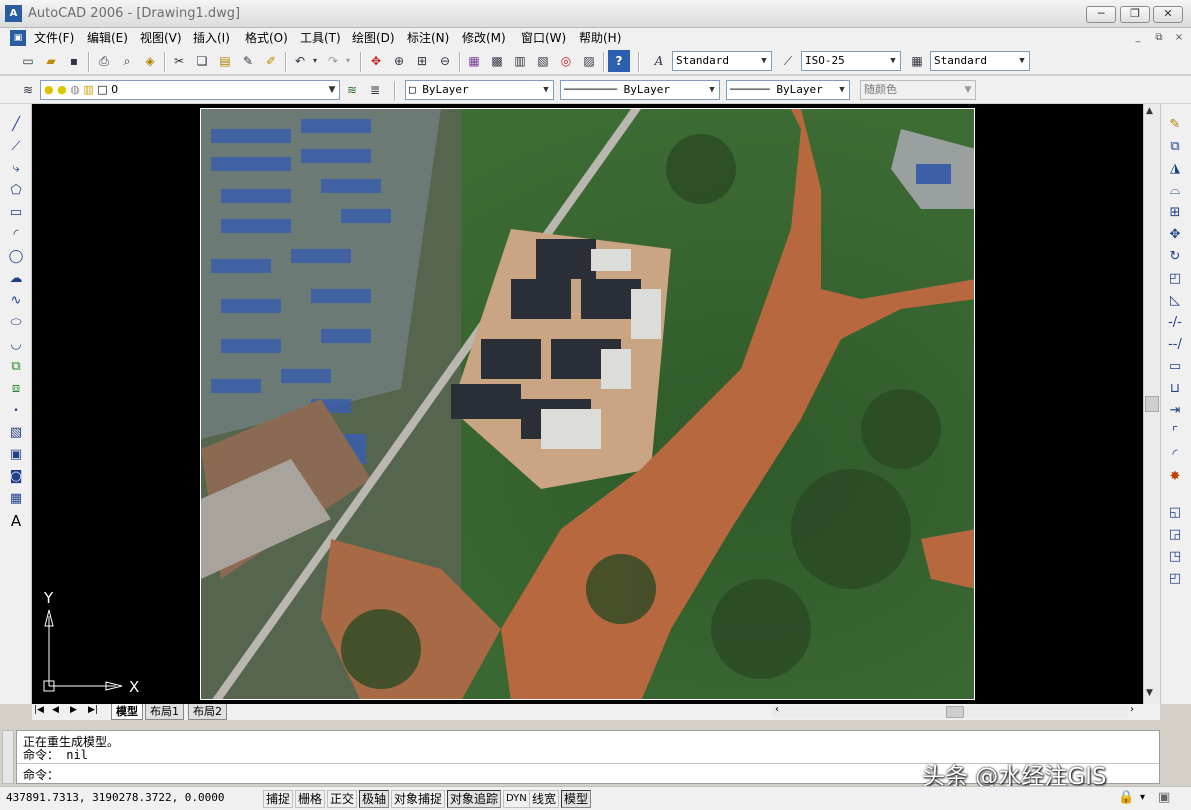 This screenshot has width=1191, height=810. What do you see at coordinates (16, 257) in the screenshot?
I see `circle-icon: ◯` at bounding box center [16, 257].